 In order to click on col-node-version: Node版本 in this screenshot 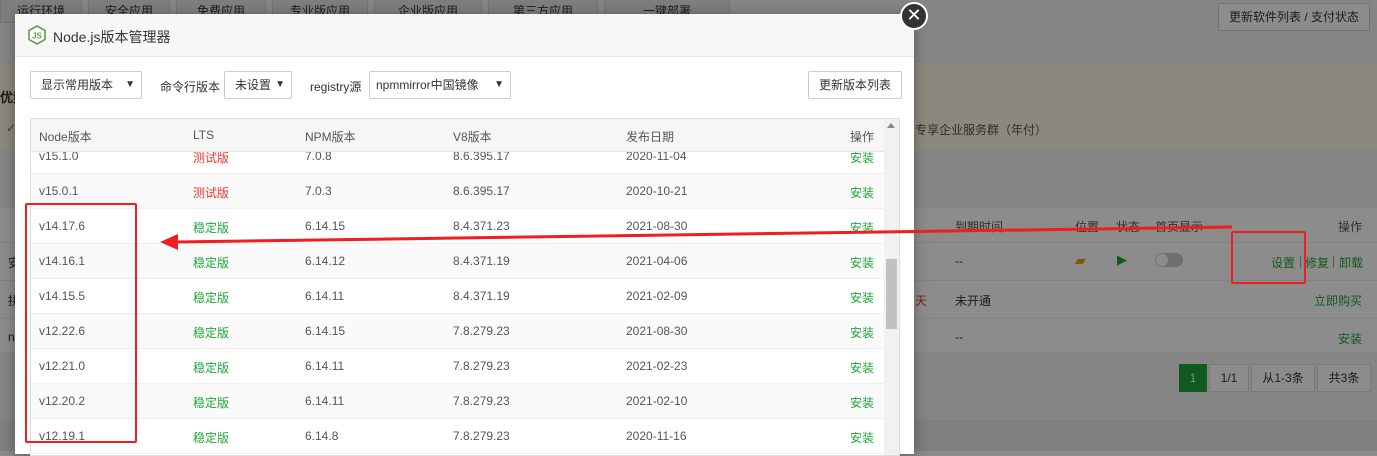, I will do `click(65, 137)`.